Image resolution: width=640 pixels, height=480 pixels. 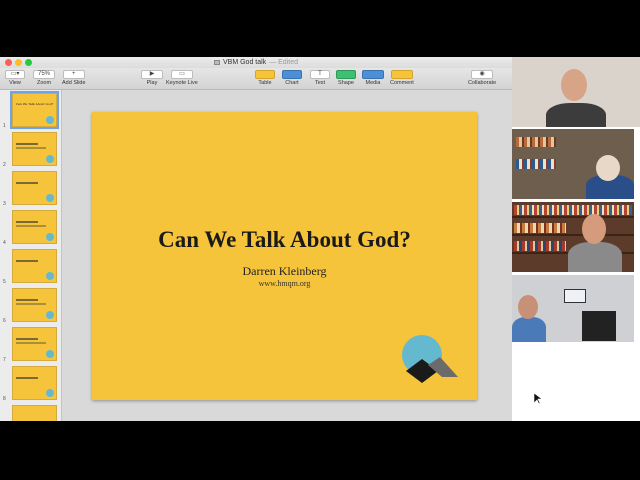 I want to click on view-button: ▭▾ View, so click(x=15, y=78).